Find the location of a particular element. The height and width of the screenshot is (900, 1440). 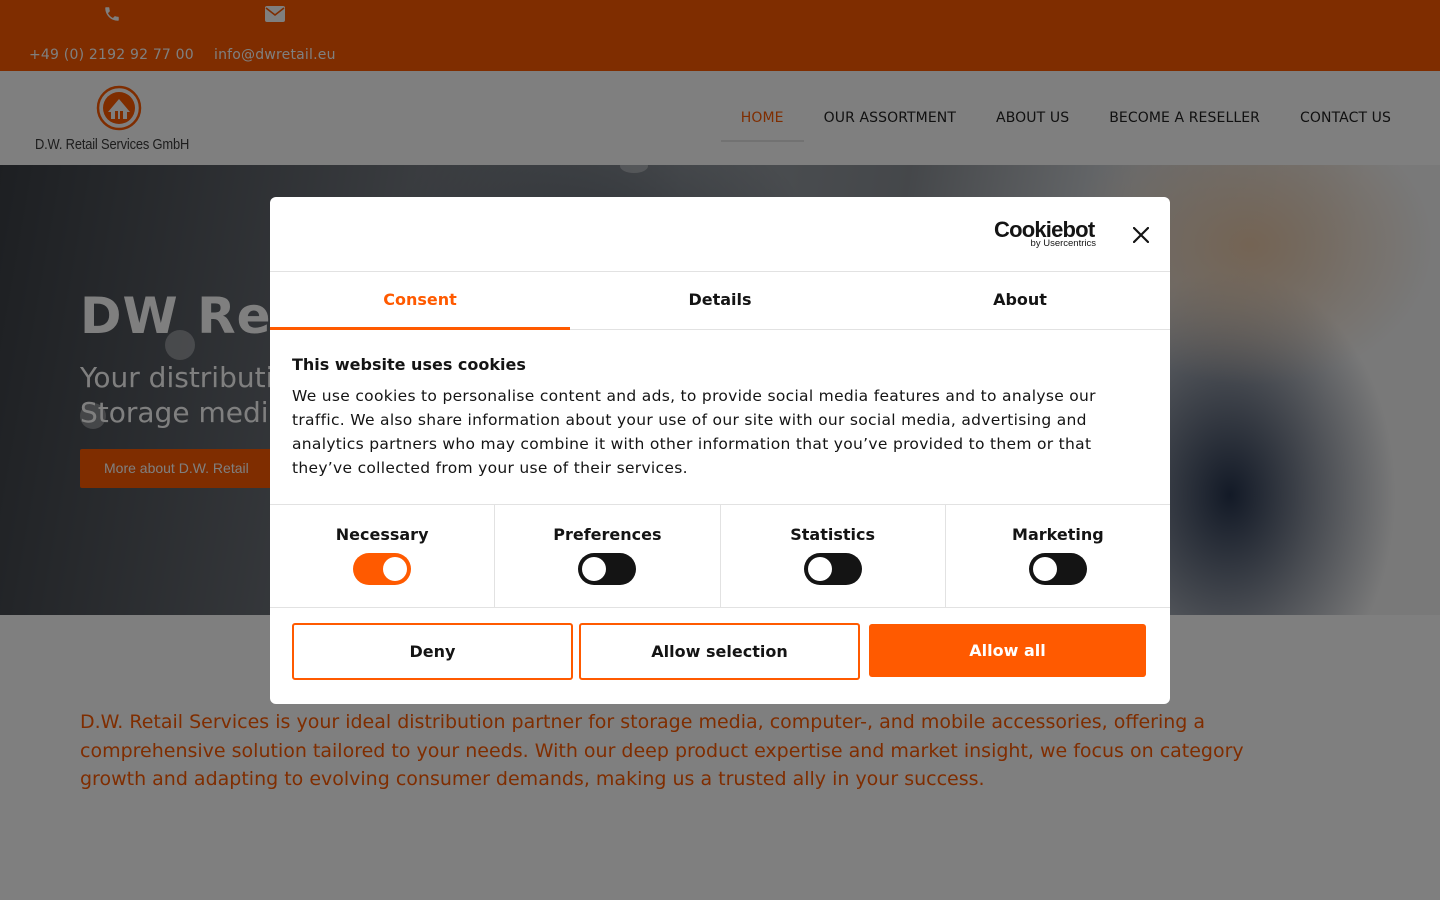

toggle-label-necessary: Necessary is located at coordinates (382, 534).